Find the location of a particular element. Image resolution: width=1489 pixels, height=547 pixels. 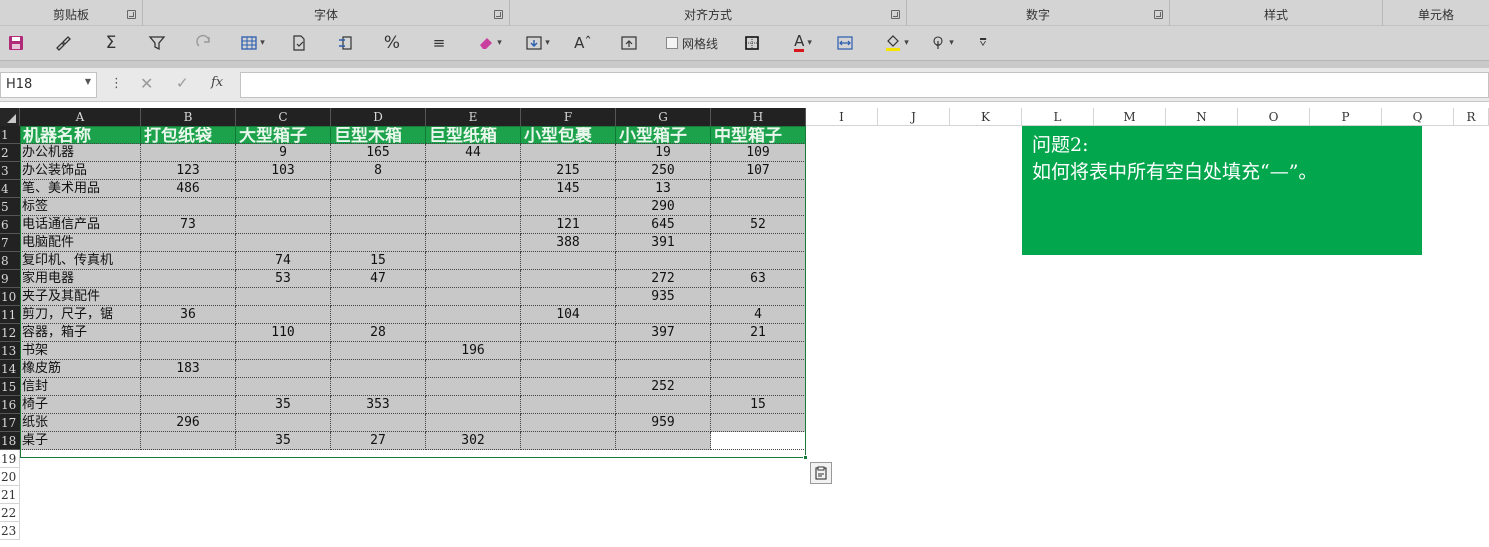

column-header-b: B is located at coordinates (188, 117).